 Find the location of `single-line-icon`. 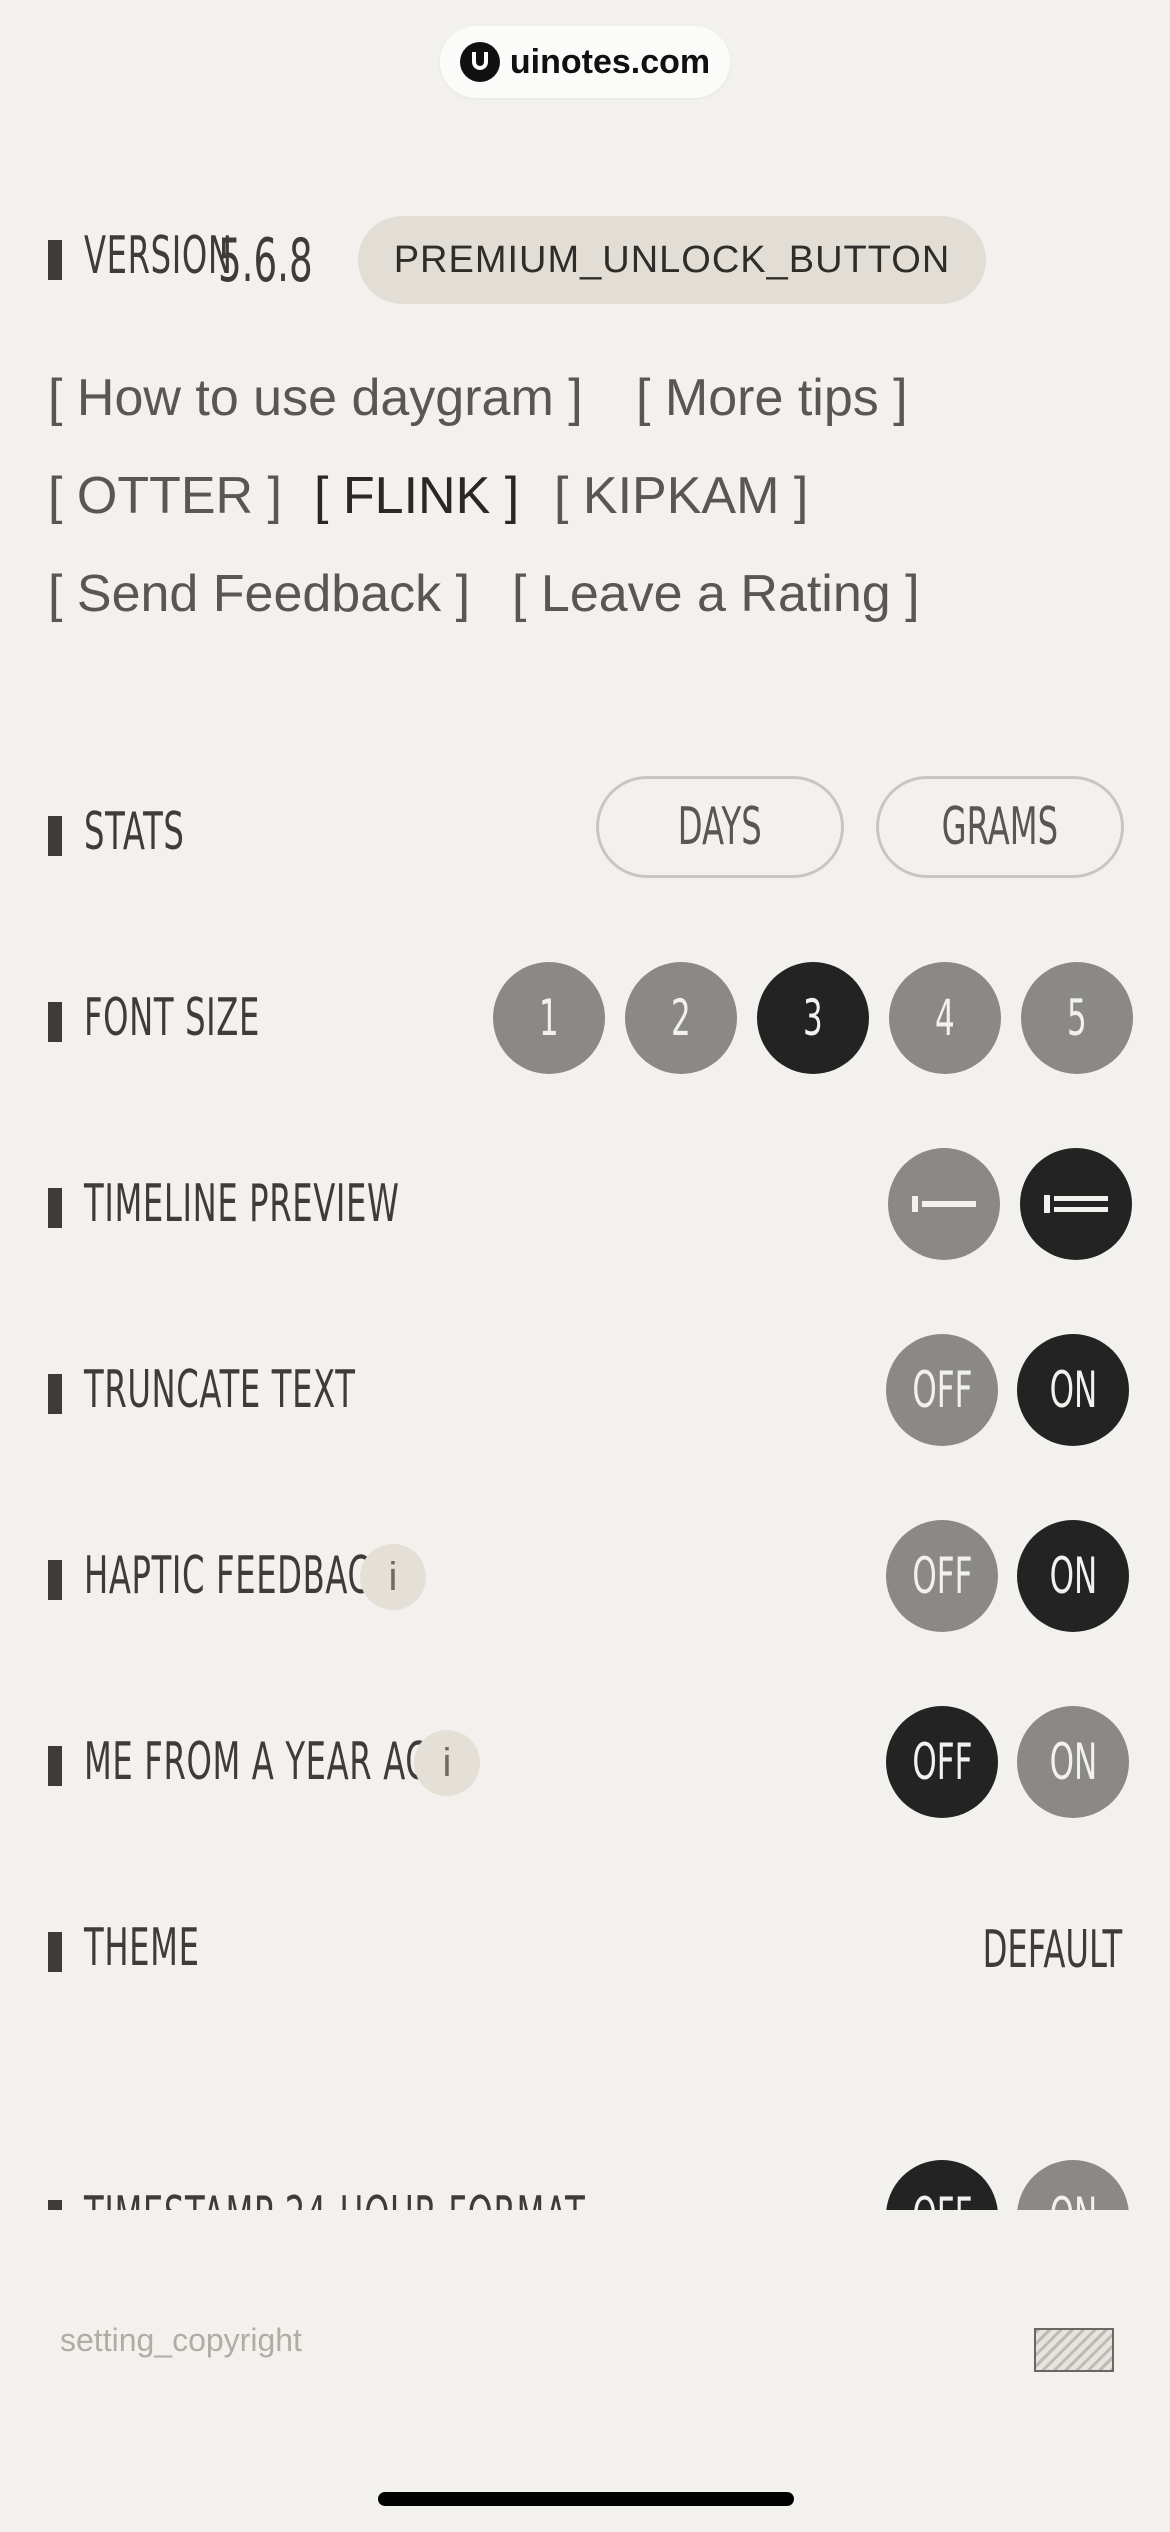

single-line-icon is located at coordinates (944, 1204).